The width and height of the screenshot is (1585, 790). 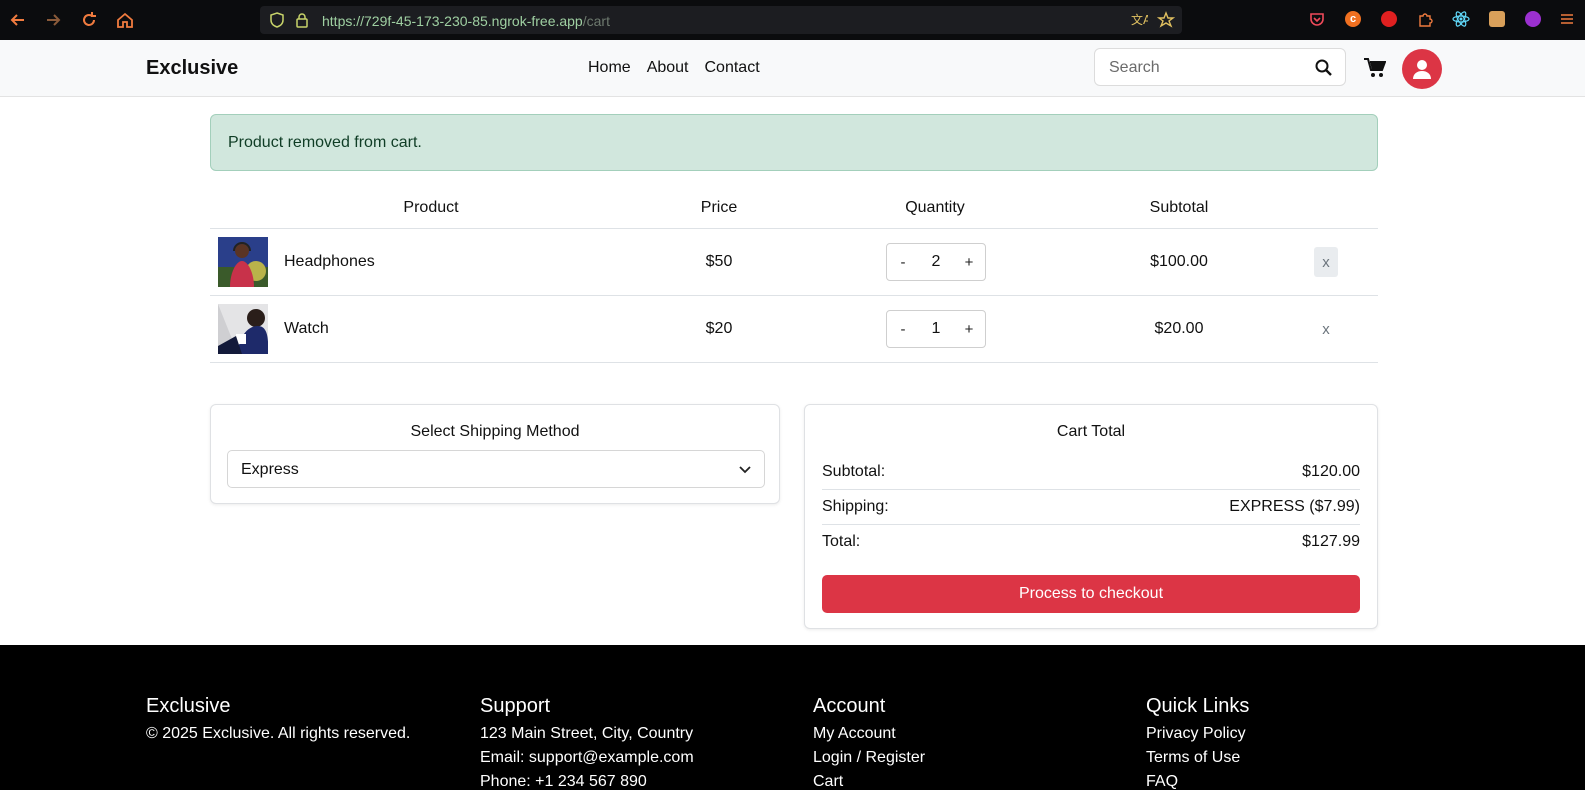 I want to click on total-label: Total:, so click(x=841, y=541).